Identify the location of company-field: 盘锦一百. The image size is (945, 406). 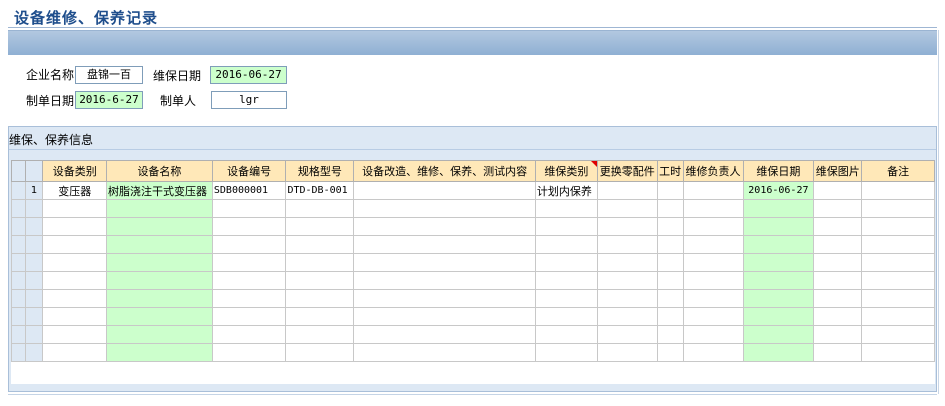
(109, 75).